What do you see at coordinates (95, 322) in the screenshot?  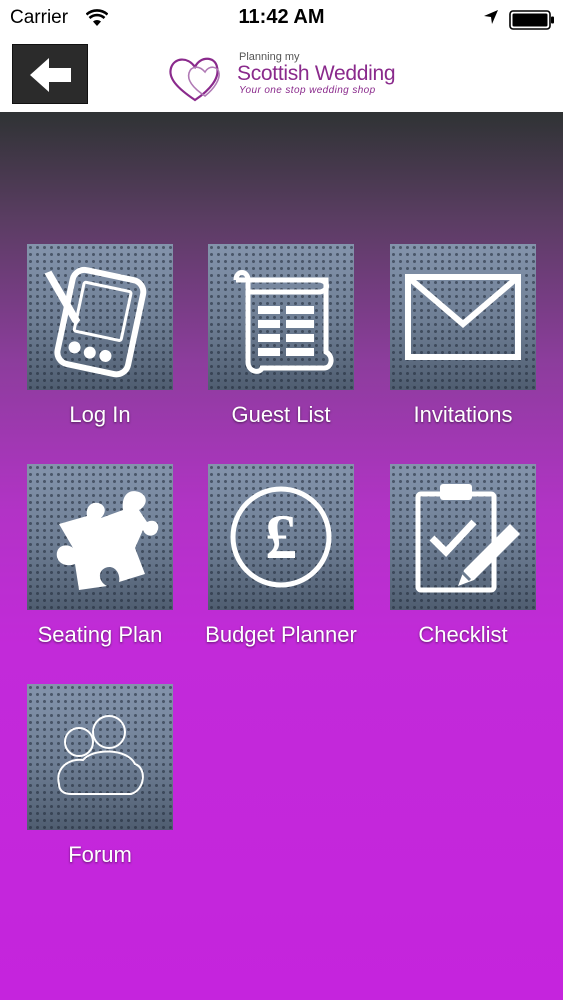 I see `pda-stylus-icon` at bounding box center [95, 322].